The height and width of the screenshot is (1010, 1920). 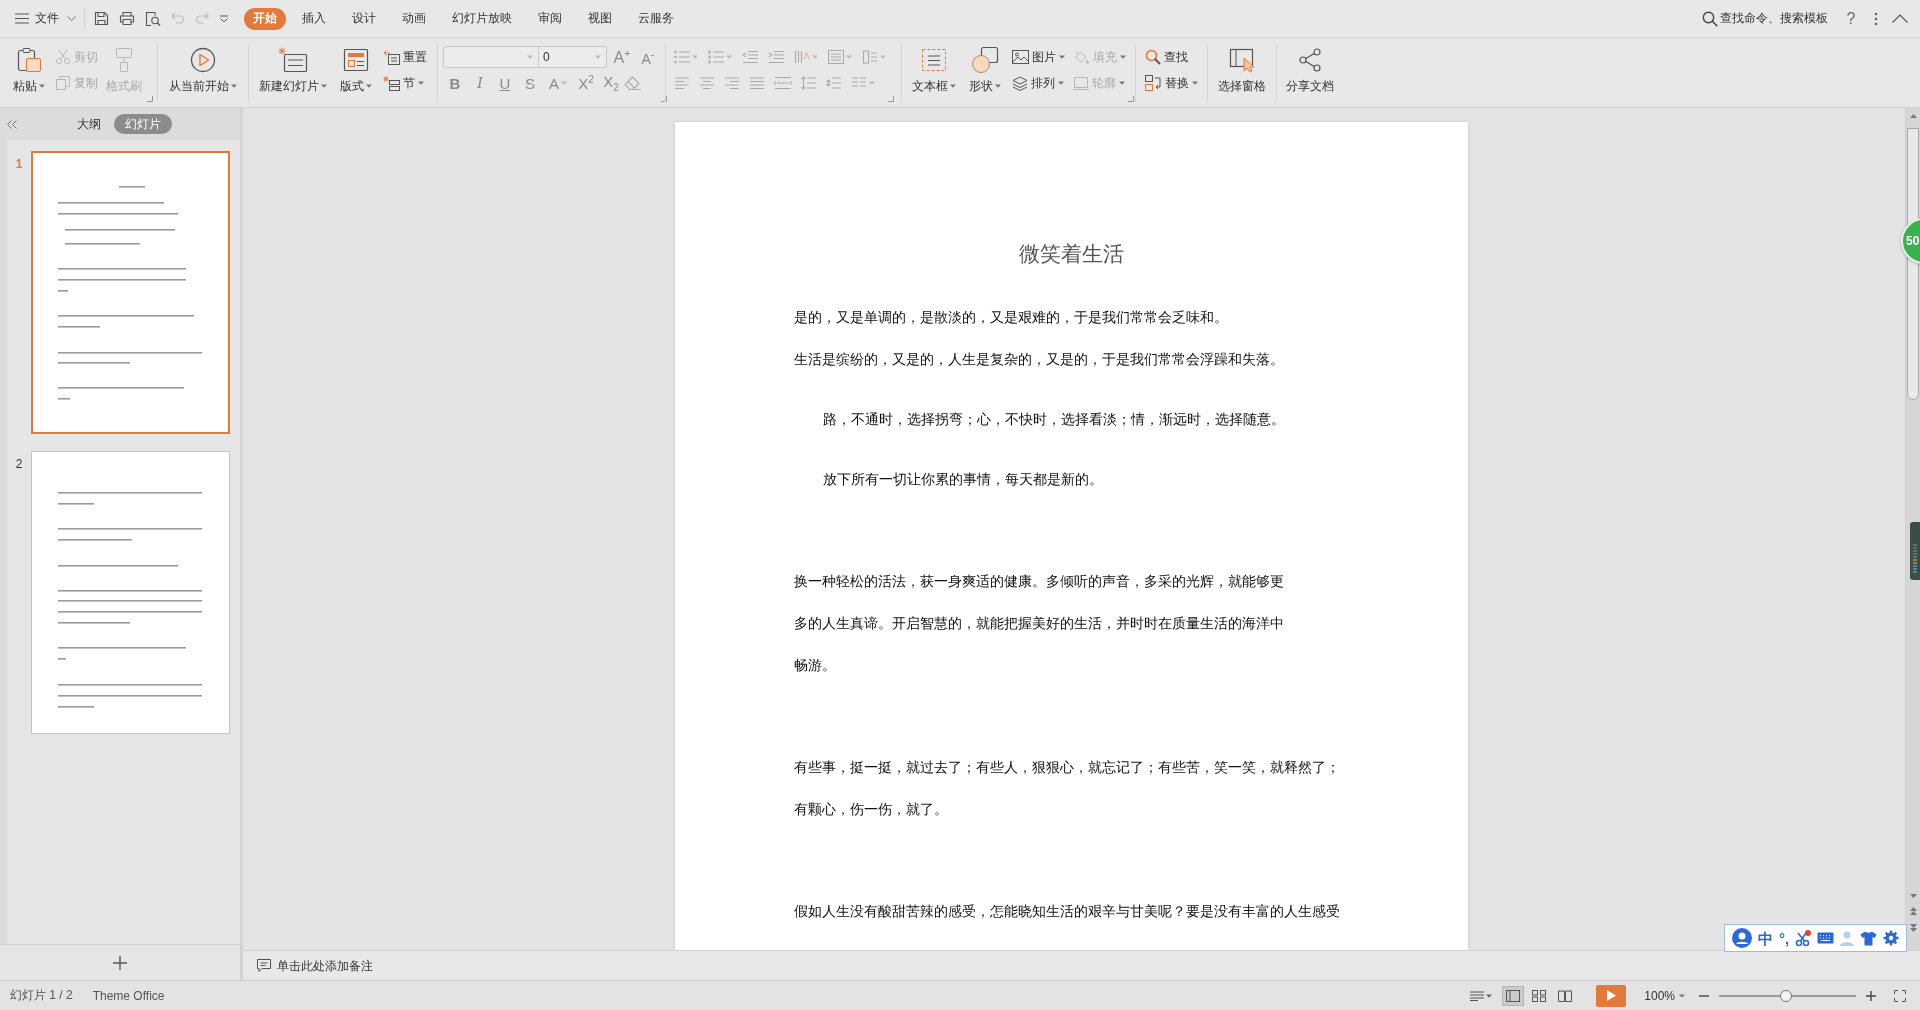 I want to click on layout-button: 版式, so click(x=356, y=73).